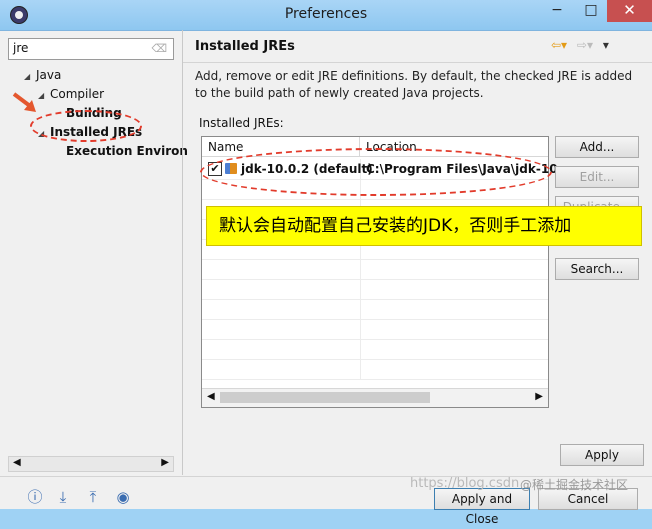  I want to click on page-title: Installed JREs, so click(245, 46).